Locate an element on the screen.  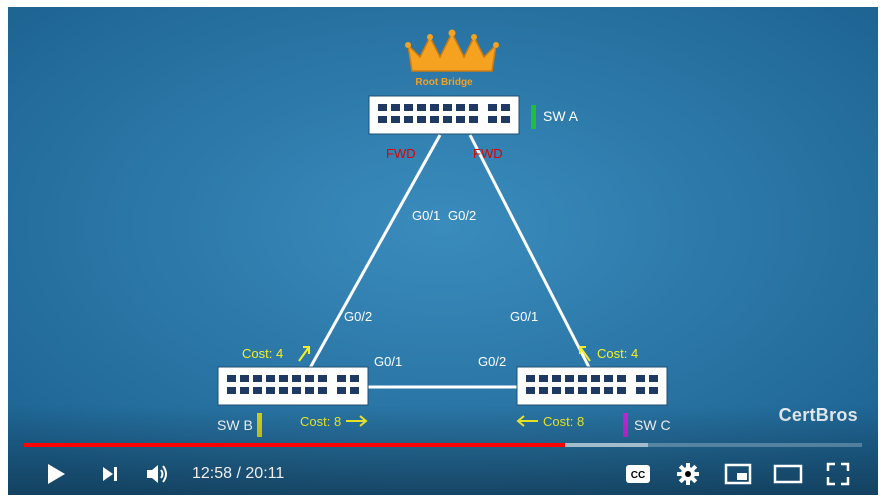
play-icon is located at coordinates (56, 474).